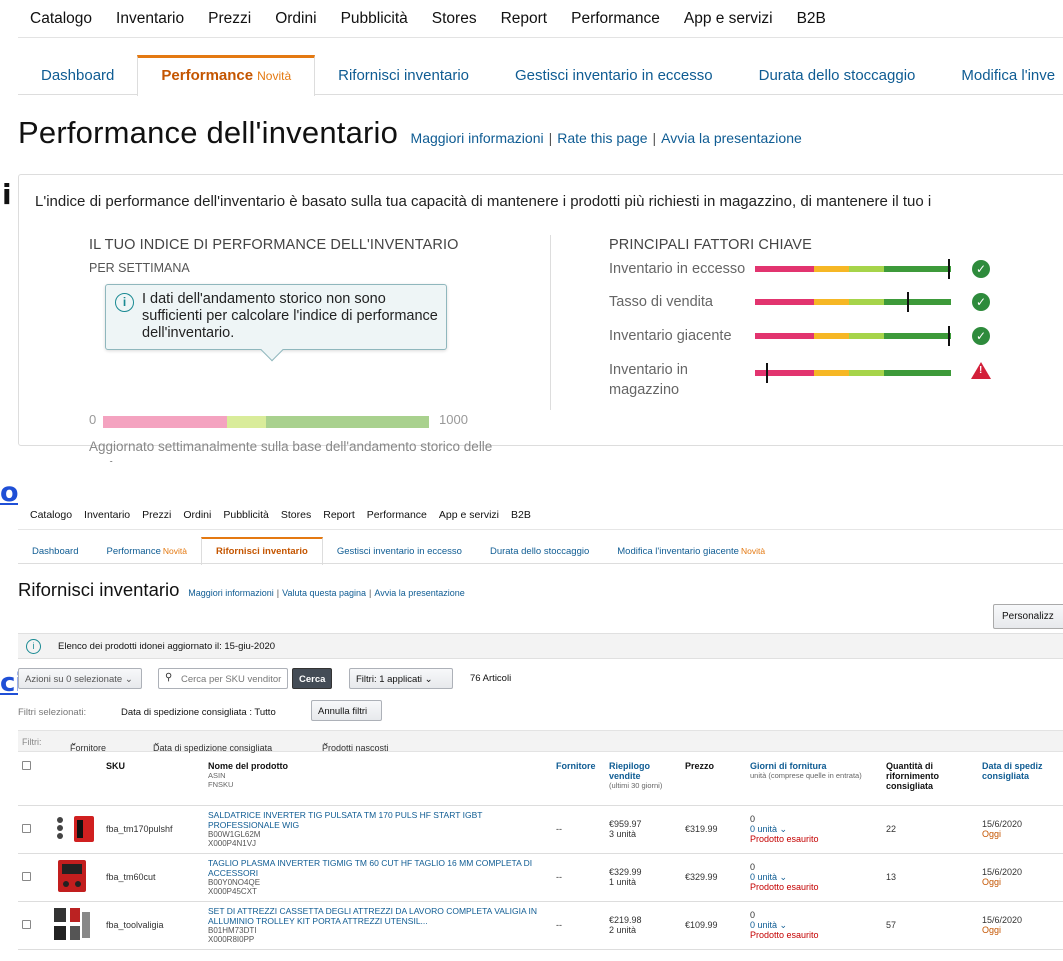 This screenshot has height=961, width=1063. Describe the element at coordinates (930, 877) in the screenshot. I see `qty-cell: 13` at that location.